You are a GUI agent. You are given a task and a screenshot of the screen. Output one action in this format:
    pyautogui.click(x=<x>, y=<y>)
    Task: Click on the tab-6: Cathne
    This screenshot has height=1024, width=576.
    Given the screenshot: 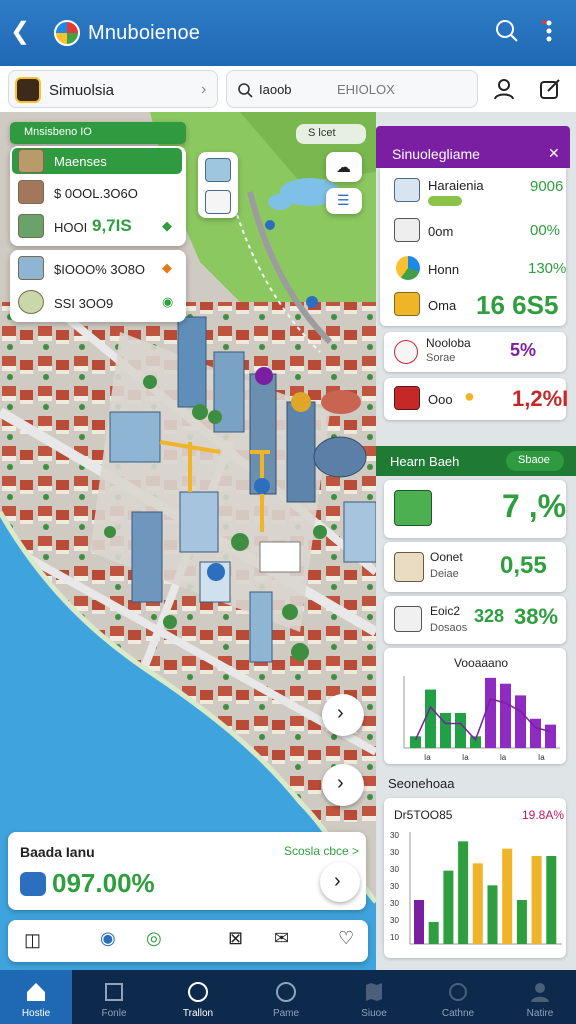 What is the action you would take?
    pyautogui.click(x=458, y=997)
    